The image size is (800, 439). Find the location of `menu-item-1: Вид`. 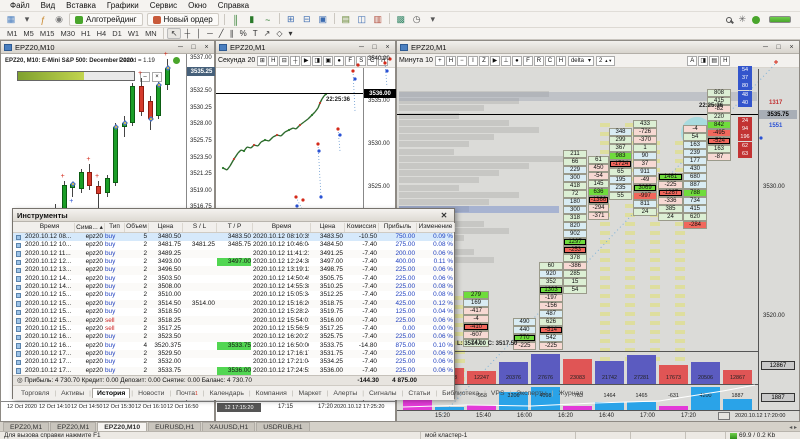

menu-item-1: Вид is located at coordinates (48, 5).